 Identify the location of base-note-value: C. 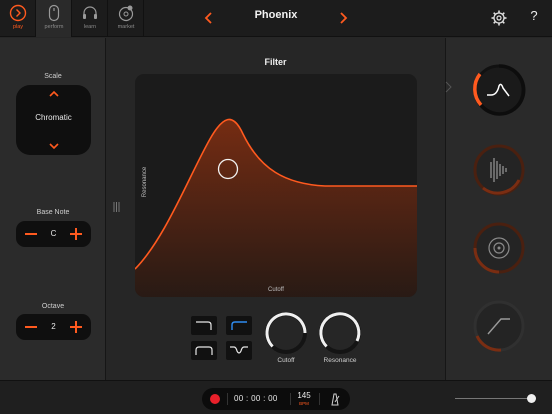
(53, 233).